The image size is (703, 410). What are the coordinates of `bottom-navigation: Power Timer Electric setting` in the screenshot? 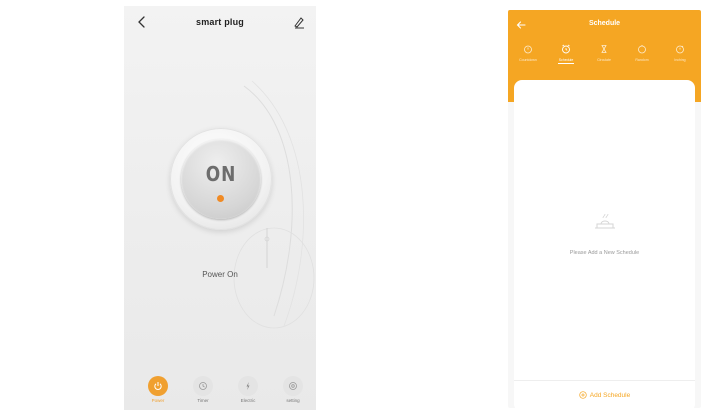 It's located at (220, 393).